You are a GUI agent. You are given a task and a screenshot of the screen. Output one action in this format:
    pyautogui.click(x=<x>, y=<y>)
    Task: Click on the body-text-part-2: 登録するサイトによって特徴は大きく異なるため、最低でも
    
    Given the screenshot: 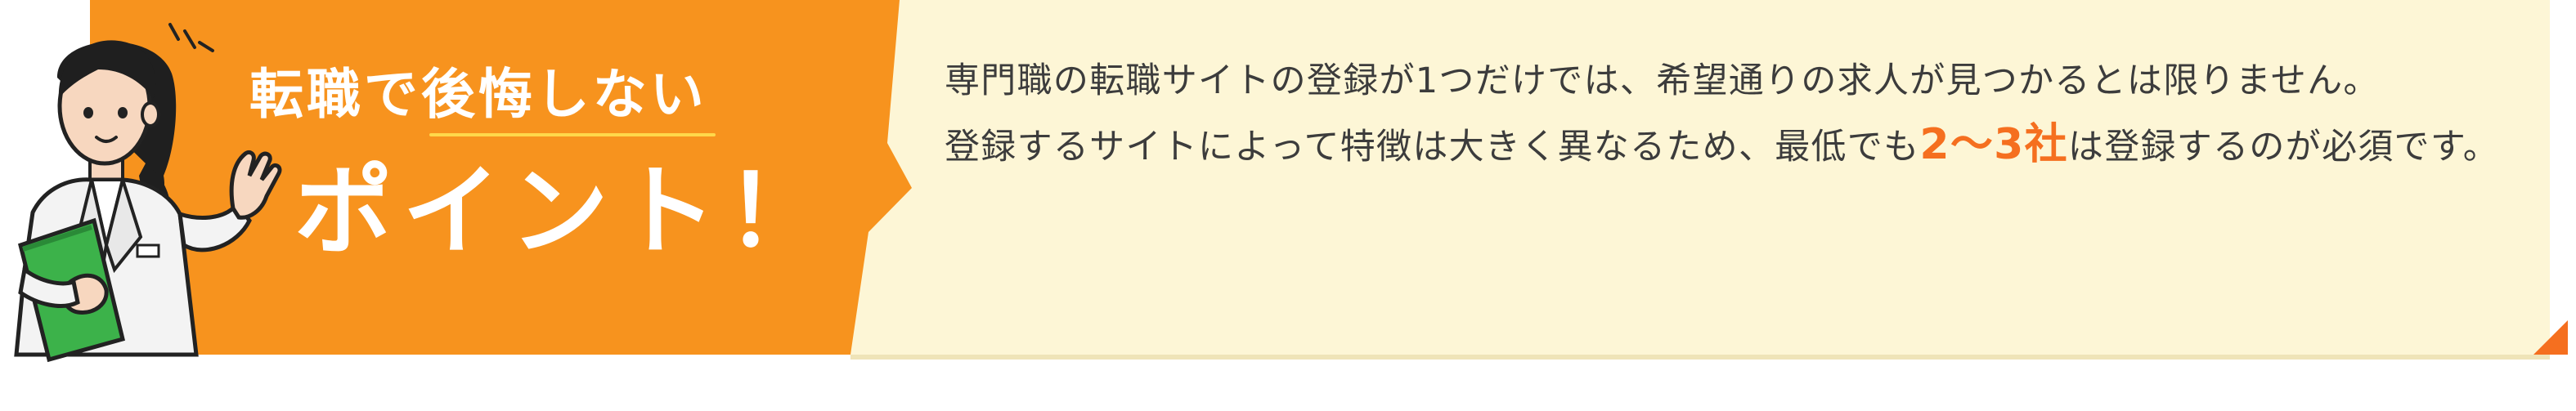 What is the action you would take?
    pyautogui.click(x=1433, y=147)
    